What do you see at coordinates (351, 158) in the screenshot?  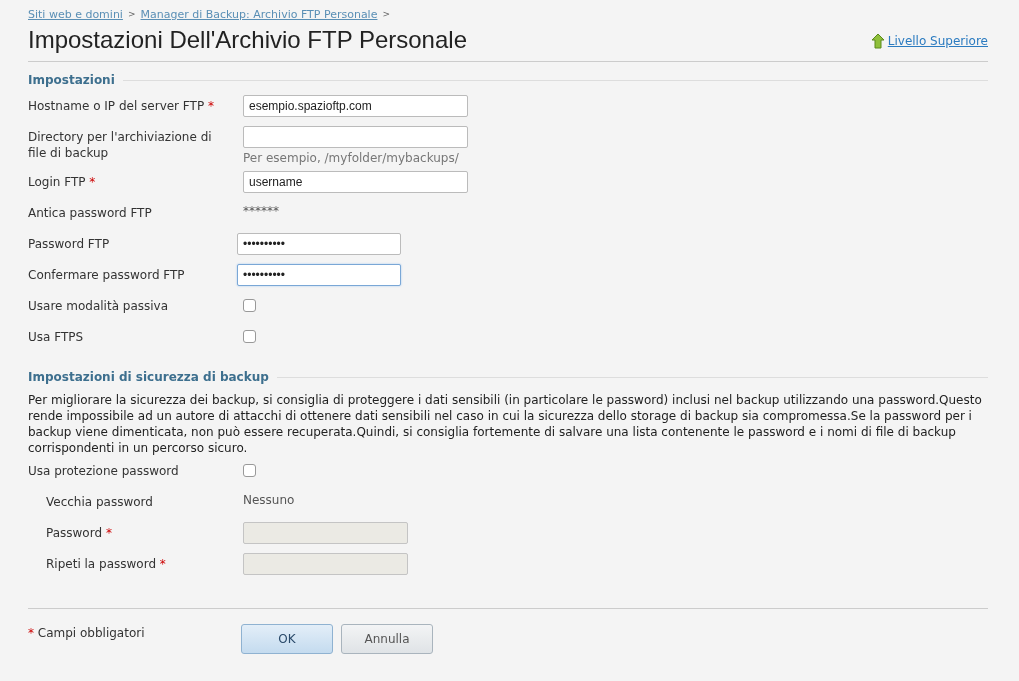 I see `hint-text: Per esempio, /myfolder/mybackups/` at bounding box center [351, 158].